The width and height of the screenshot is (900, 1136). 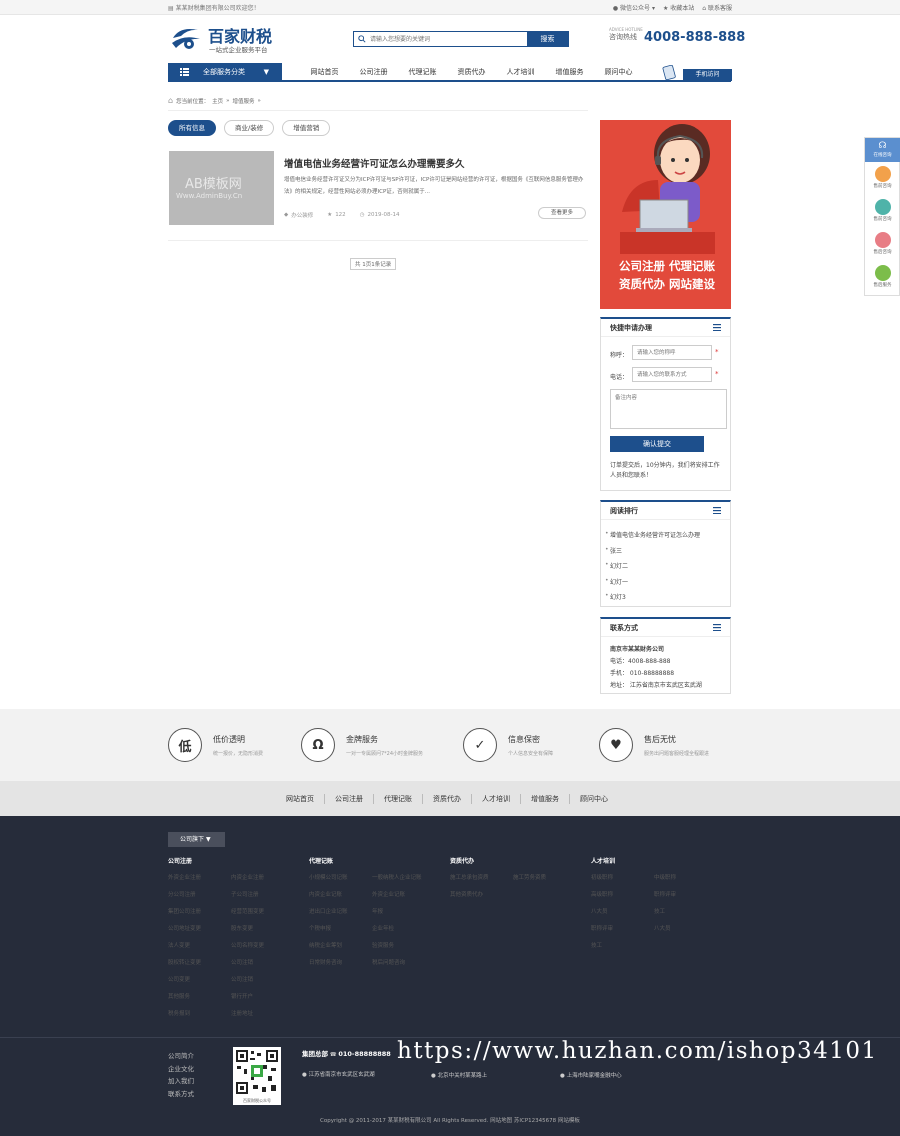 What do you see at coordinates (262, 877) in the screenshot?
I see `footer-link: 内资企业注册` at bounding box center [262, 877].